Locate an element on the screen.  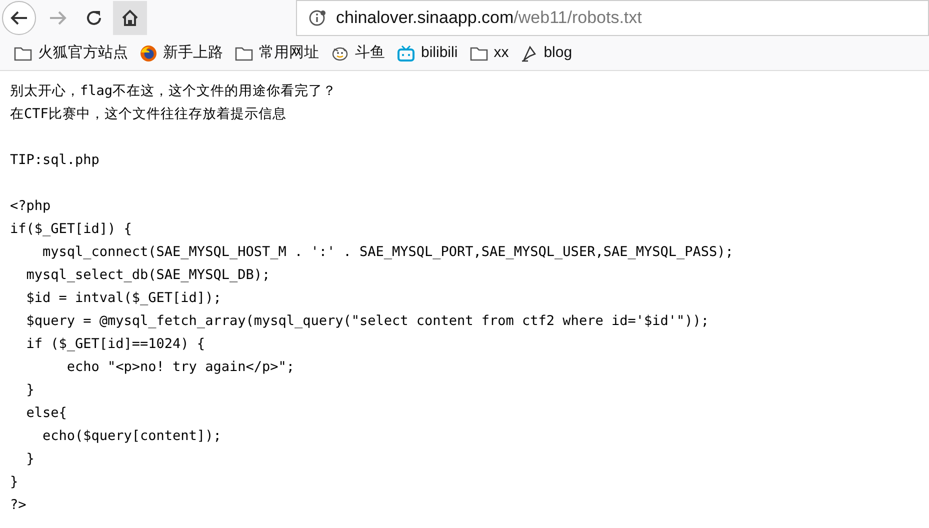
address-bar: chinalover.sinaapp.com/web11/robots.txt is located at coordinates (612, 18).